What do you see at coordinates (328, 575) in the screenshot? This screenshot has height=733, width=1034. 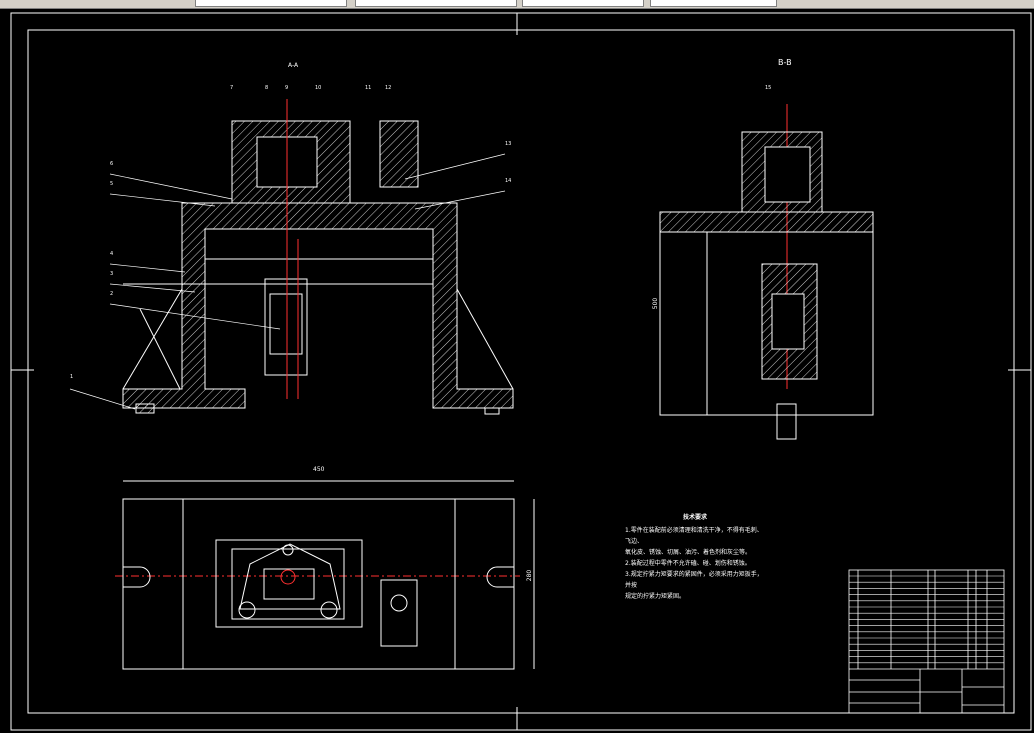 I see `plan-view` at bounding box center [328, 575].